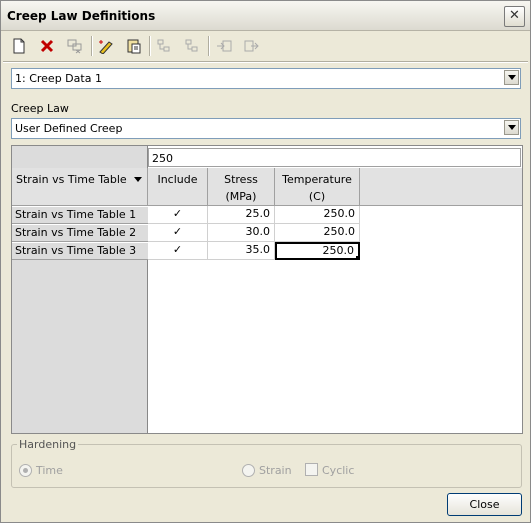 This screenshot has height=523, width=531. Describe the element at coordinates (75, 46) in the screenshot. I see `copy-disabled-icon` at that location.